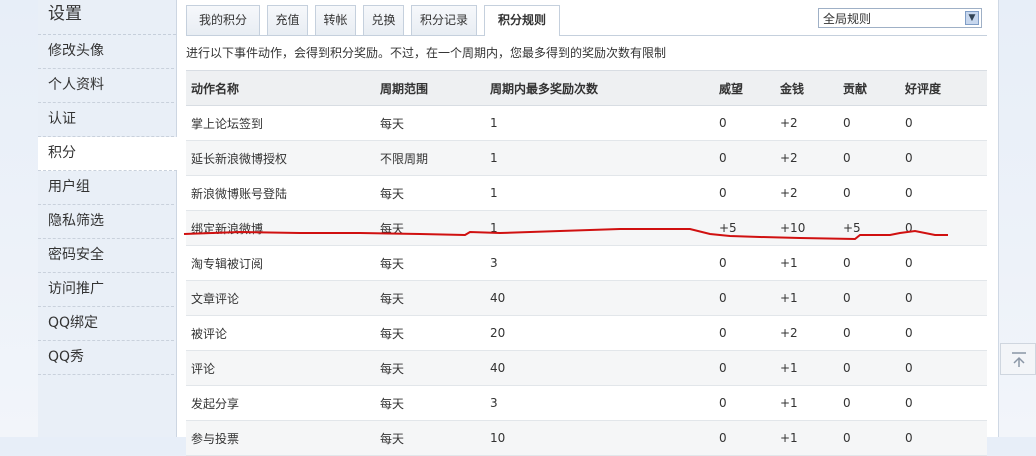 This screenshot has width=1036, height=456. What do you see at coordinates (280, 228) in the screenshot?
I see `table-cell: 绑定新浪微博` at bounding box center [280, 228].